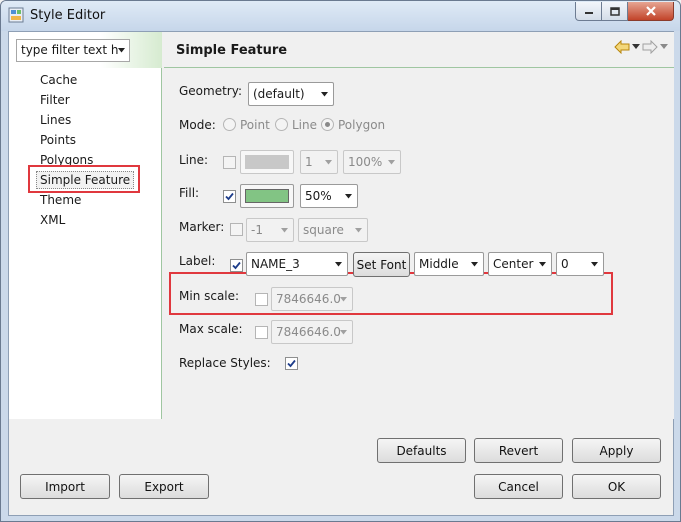 The height and width of the screenshot is (522, 681). Describe the element at coordinates (513, 264) in the screenshot. I see `label-horizontal-align-value: Center` at that location.